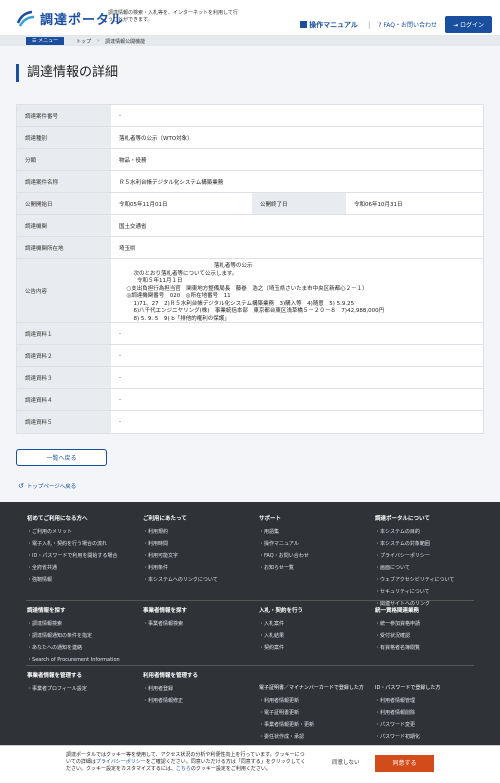 This screenshot has width=500, height=783. What do you see at coordinates (61, 457) in the screenshot?
I see `back-to-list-button: 一覧へ戻る` at bounding box center [61, 457].